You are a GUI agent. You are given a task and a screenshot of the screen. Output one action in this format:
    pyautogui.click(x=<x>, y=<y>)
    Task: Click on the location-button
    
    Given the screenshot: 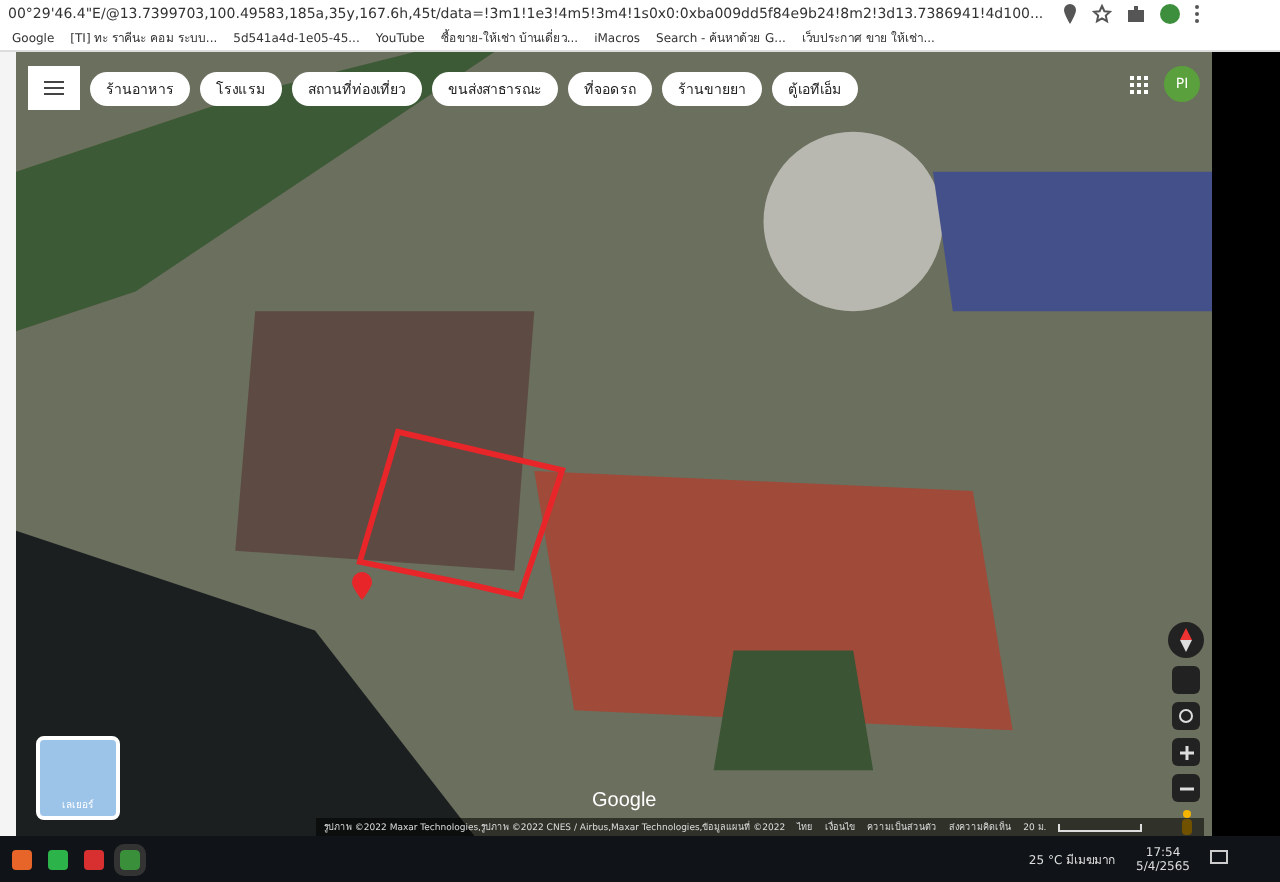 What is the action you would take?
    pyautogui.click(x=1186, y=716)
    